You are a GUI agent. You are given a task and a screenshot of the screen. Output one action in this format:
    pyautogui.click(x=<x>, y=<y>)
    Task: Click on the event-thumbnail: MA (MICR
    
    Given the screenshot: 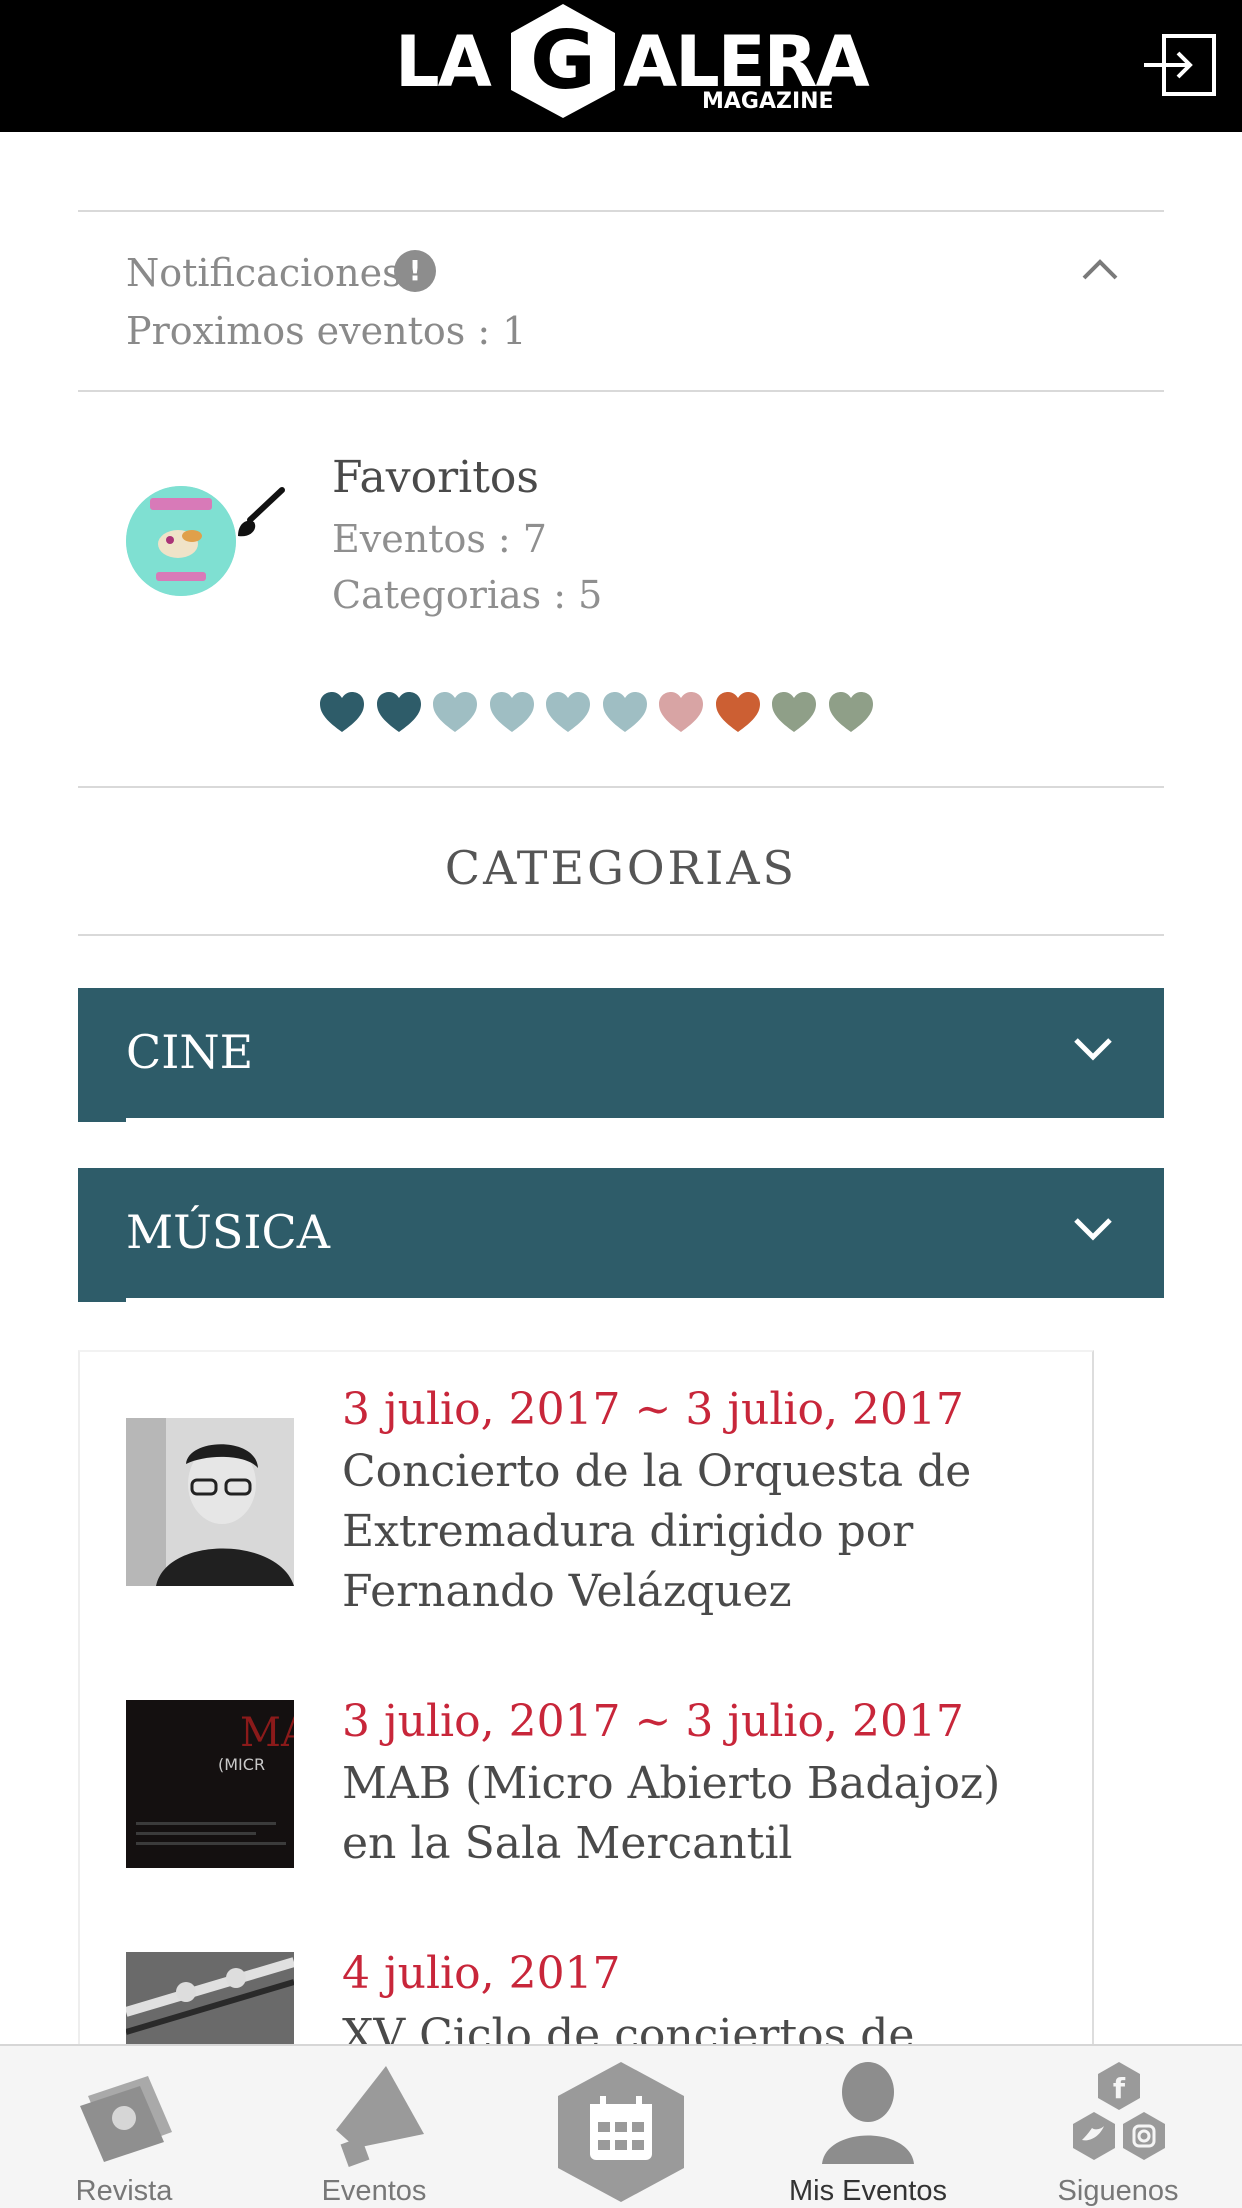 What is the action you would take?
    pyautogui.click(x=210, y=1784)
    